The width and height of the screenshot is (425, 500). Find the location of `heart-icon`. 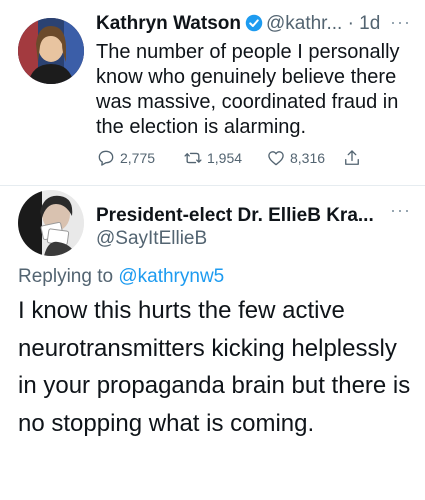

heart-icon is located at coordinates (276, 158).